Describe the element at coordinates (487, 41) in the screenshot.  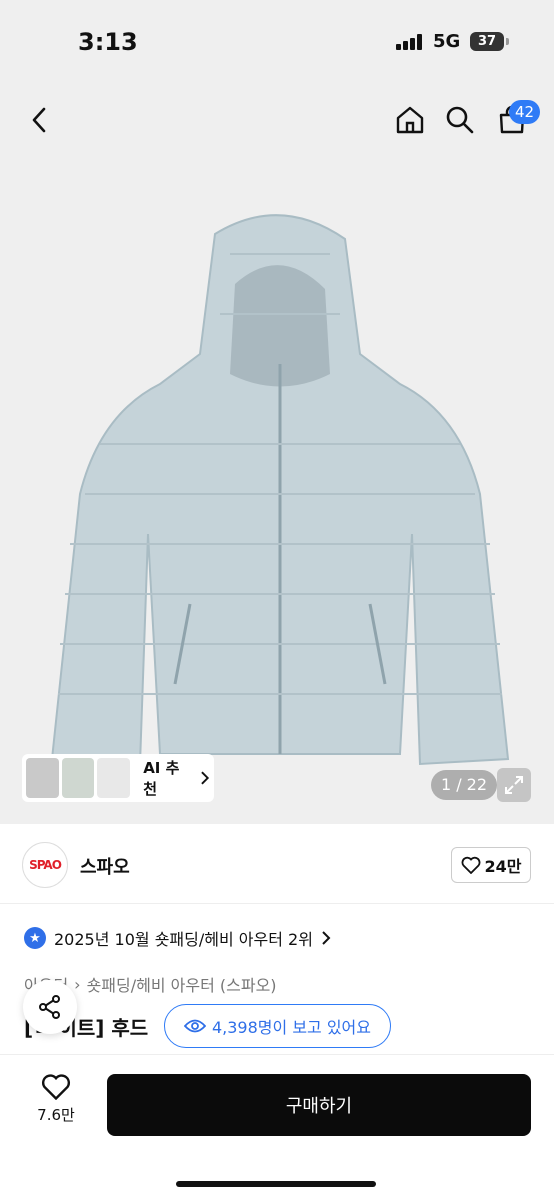
I see `battery-icon: 37` at that location.